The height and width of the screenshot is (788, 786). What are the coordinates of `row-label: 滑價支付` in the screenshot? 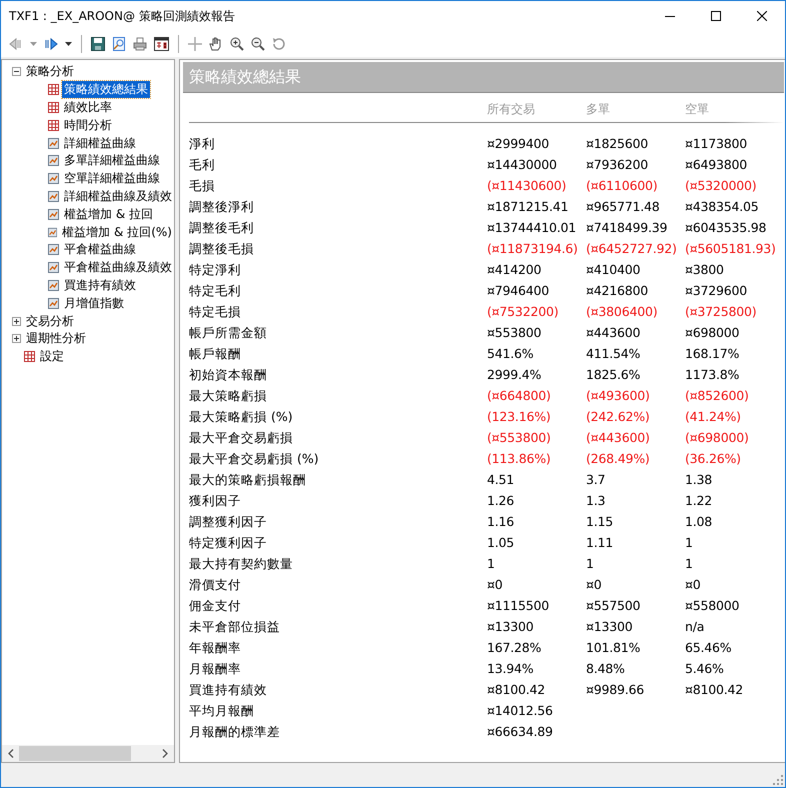 It's located at (215, 585).